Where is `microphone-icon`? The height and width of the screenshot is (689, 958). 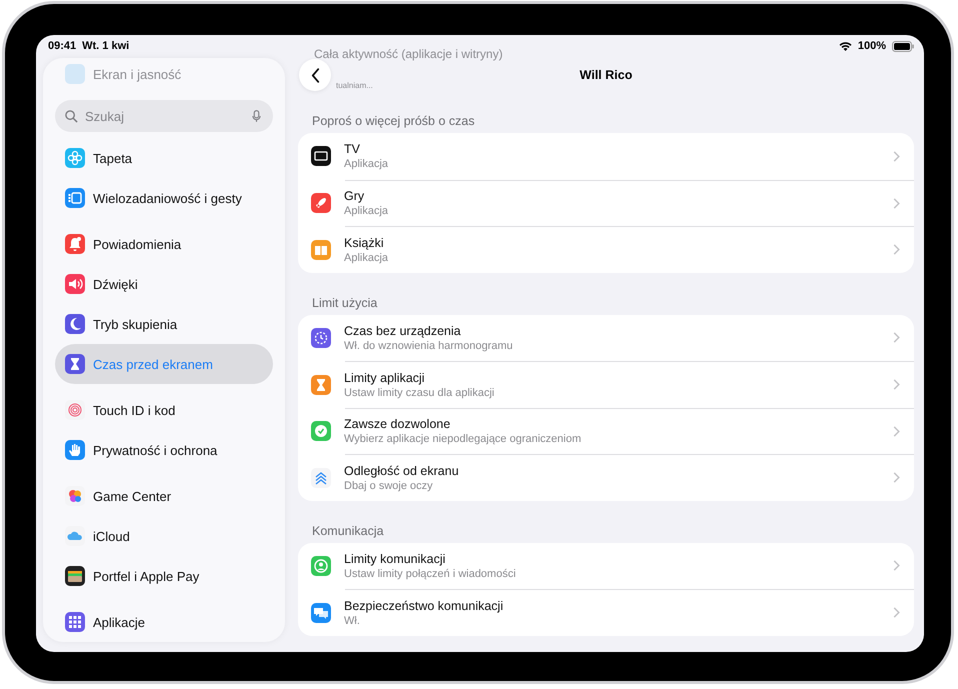
microphone-icon is located at coordinates (256, 116).